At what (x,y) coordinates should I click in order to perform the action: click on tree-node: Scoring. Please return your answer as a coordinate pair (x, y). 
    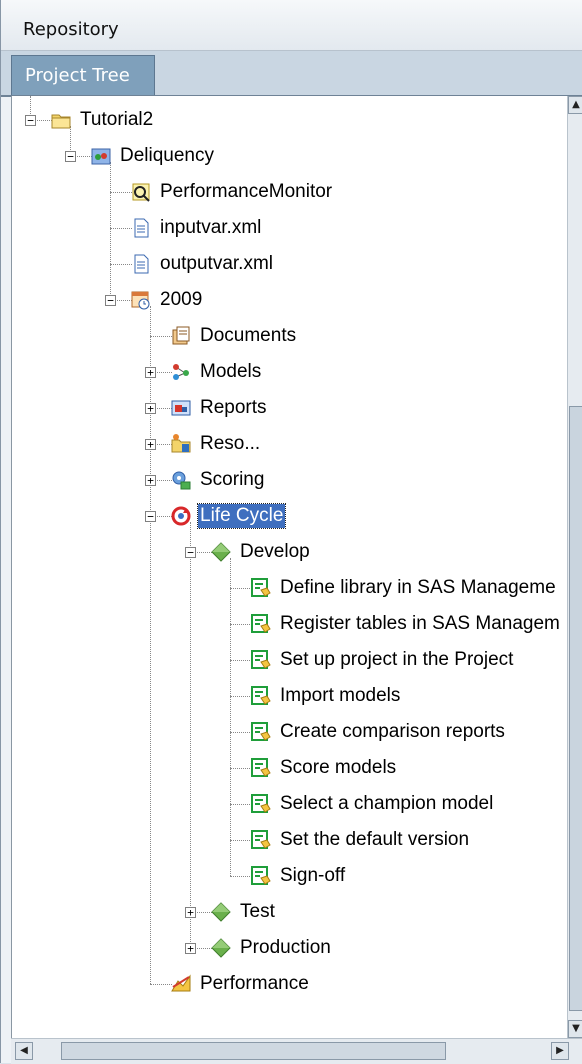
    Looking at the image, I should click on (218, 480).